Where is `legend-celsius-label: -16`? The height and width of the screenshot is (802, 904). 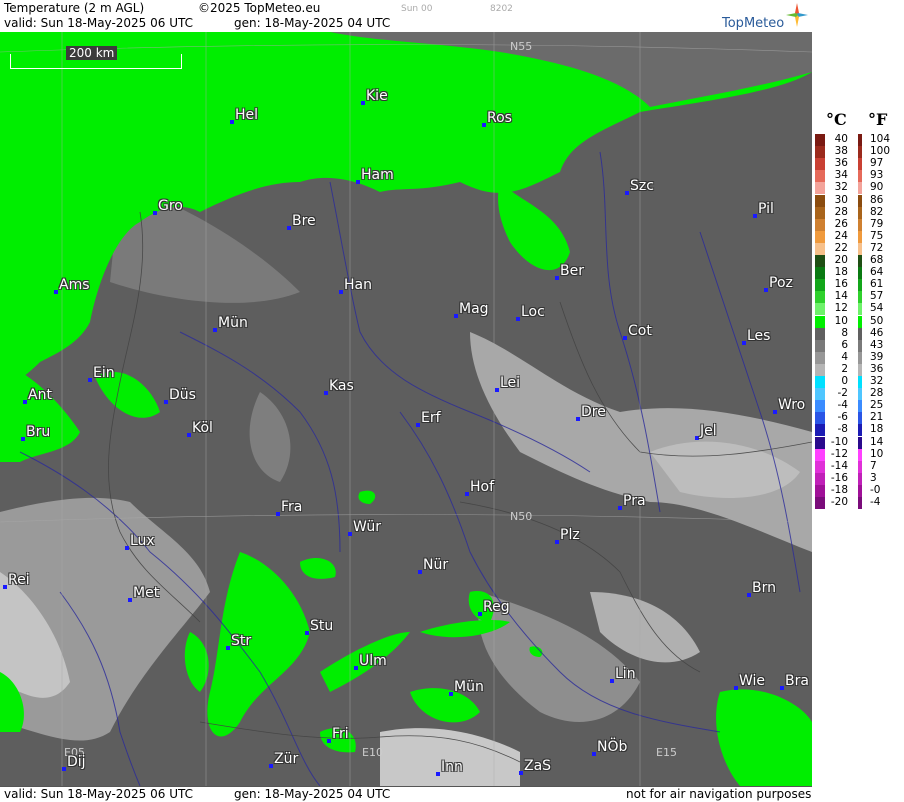
legend-celsius-label: -16 is located at coordinates (839, 477).